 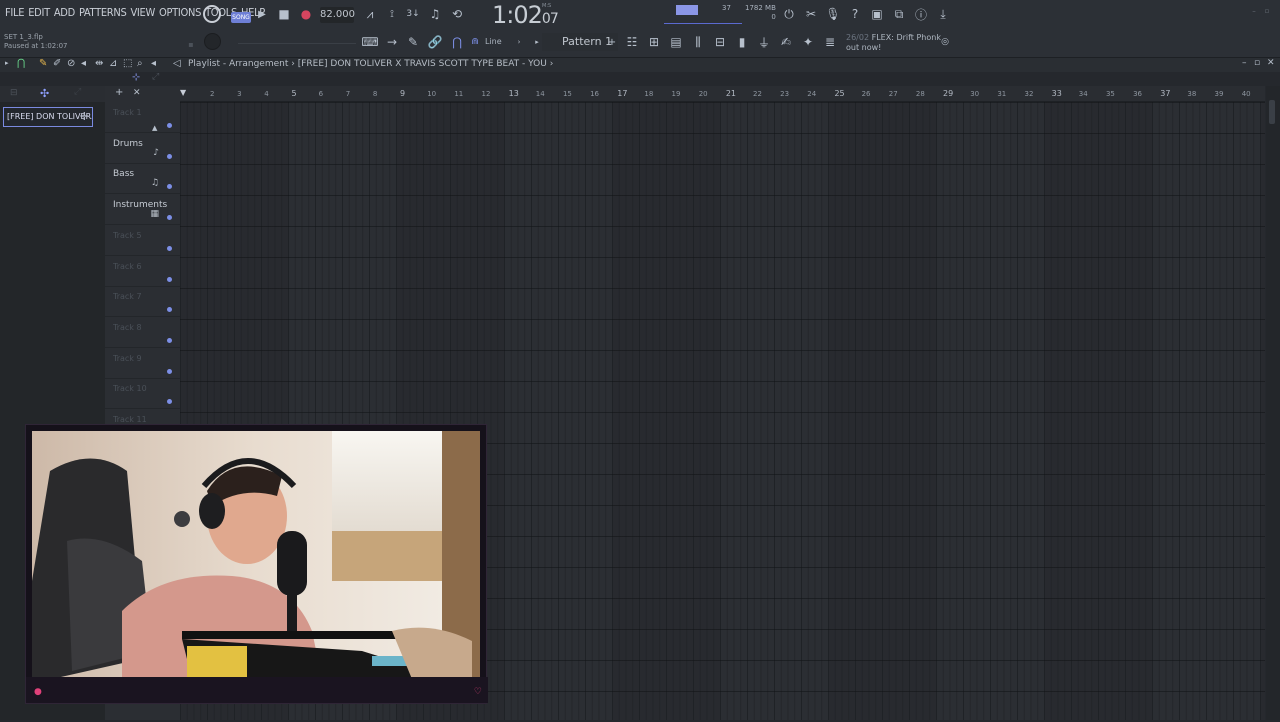 What do you see at coordinates (632, 42) in the screenshot?
I see `playlist-icon: ☷` at bounding box center [632, 42].